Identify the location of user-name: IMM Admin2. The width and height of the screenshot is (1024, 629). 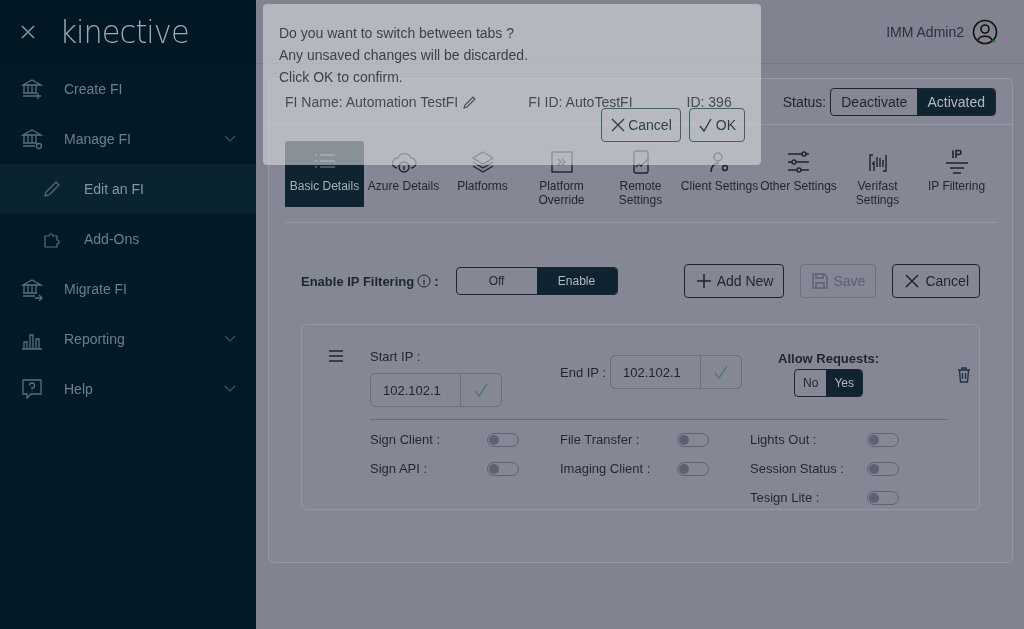
(925, 31).